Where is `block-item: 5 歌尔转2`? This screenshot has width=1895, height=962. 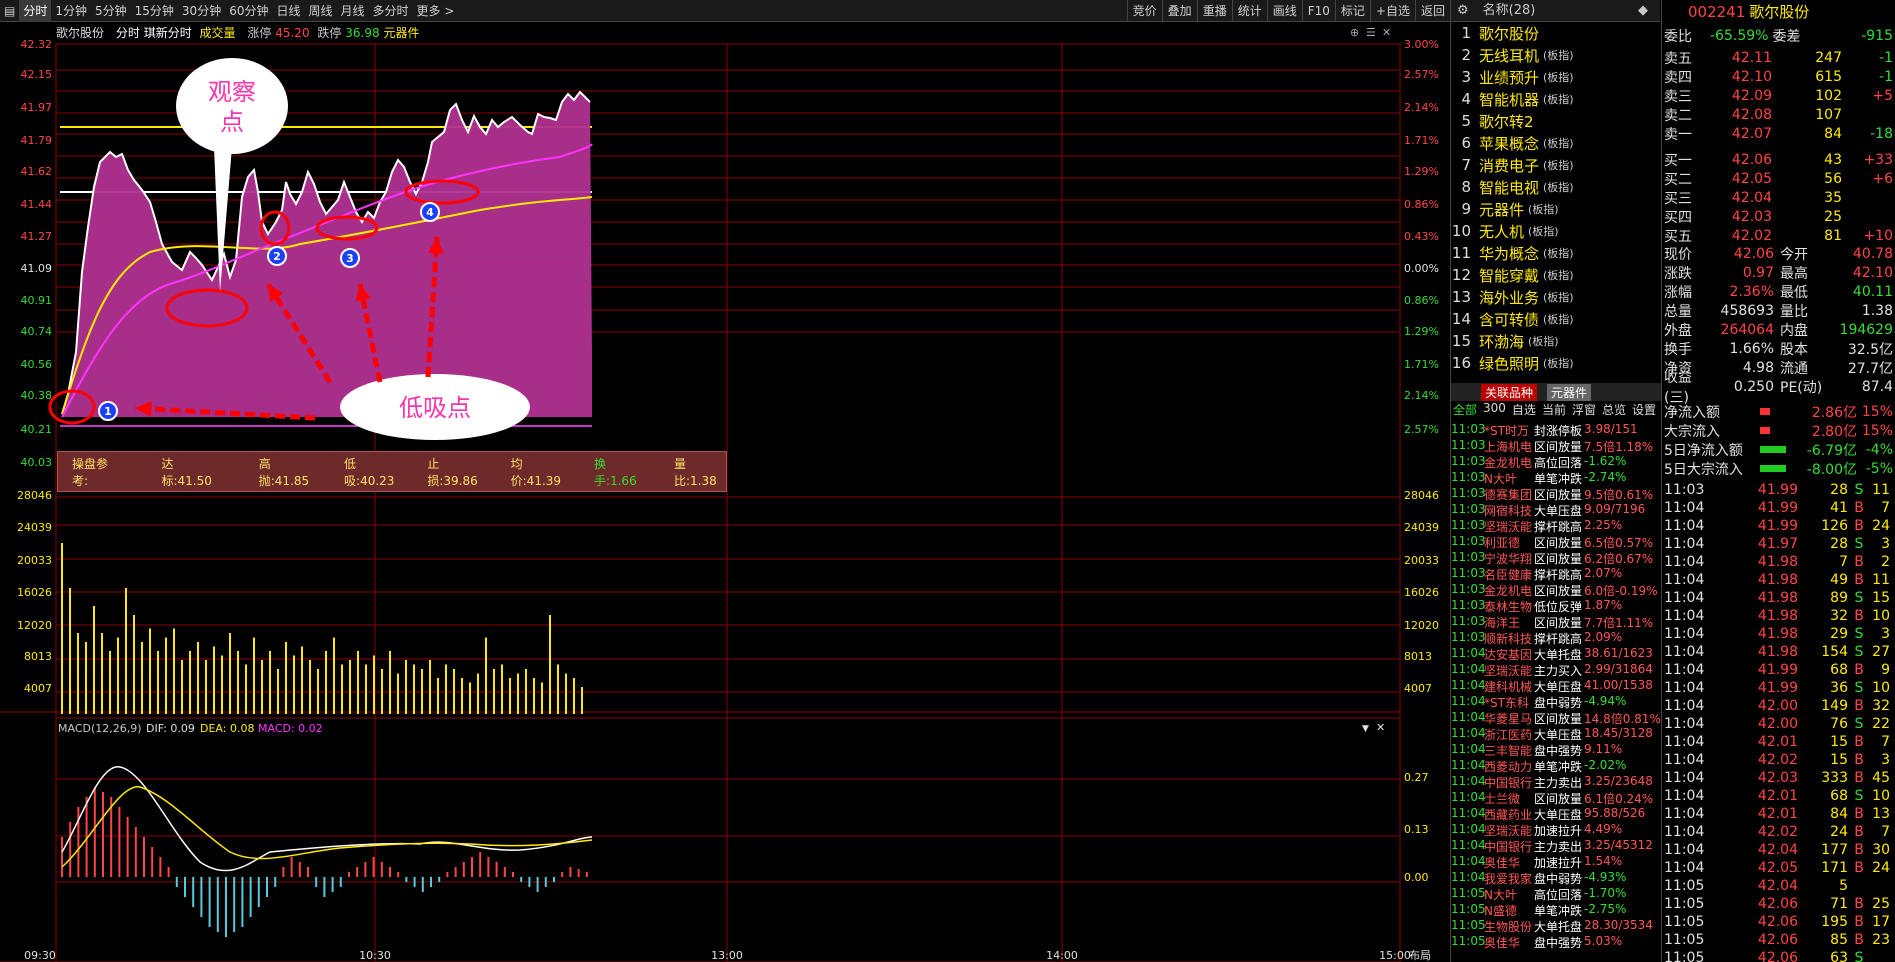
block-item: 5 歌尔转2 is located at coordinates (1555, 121).